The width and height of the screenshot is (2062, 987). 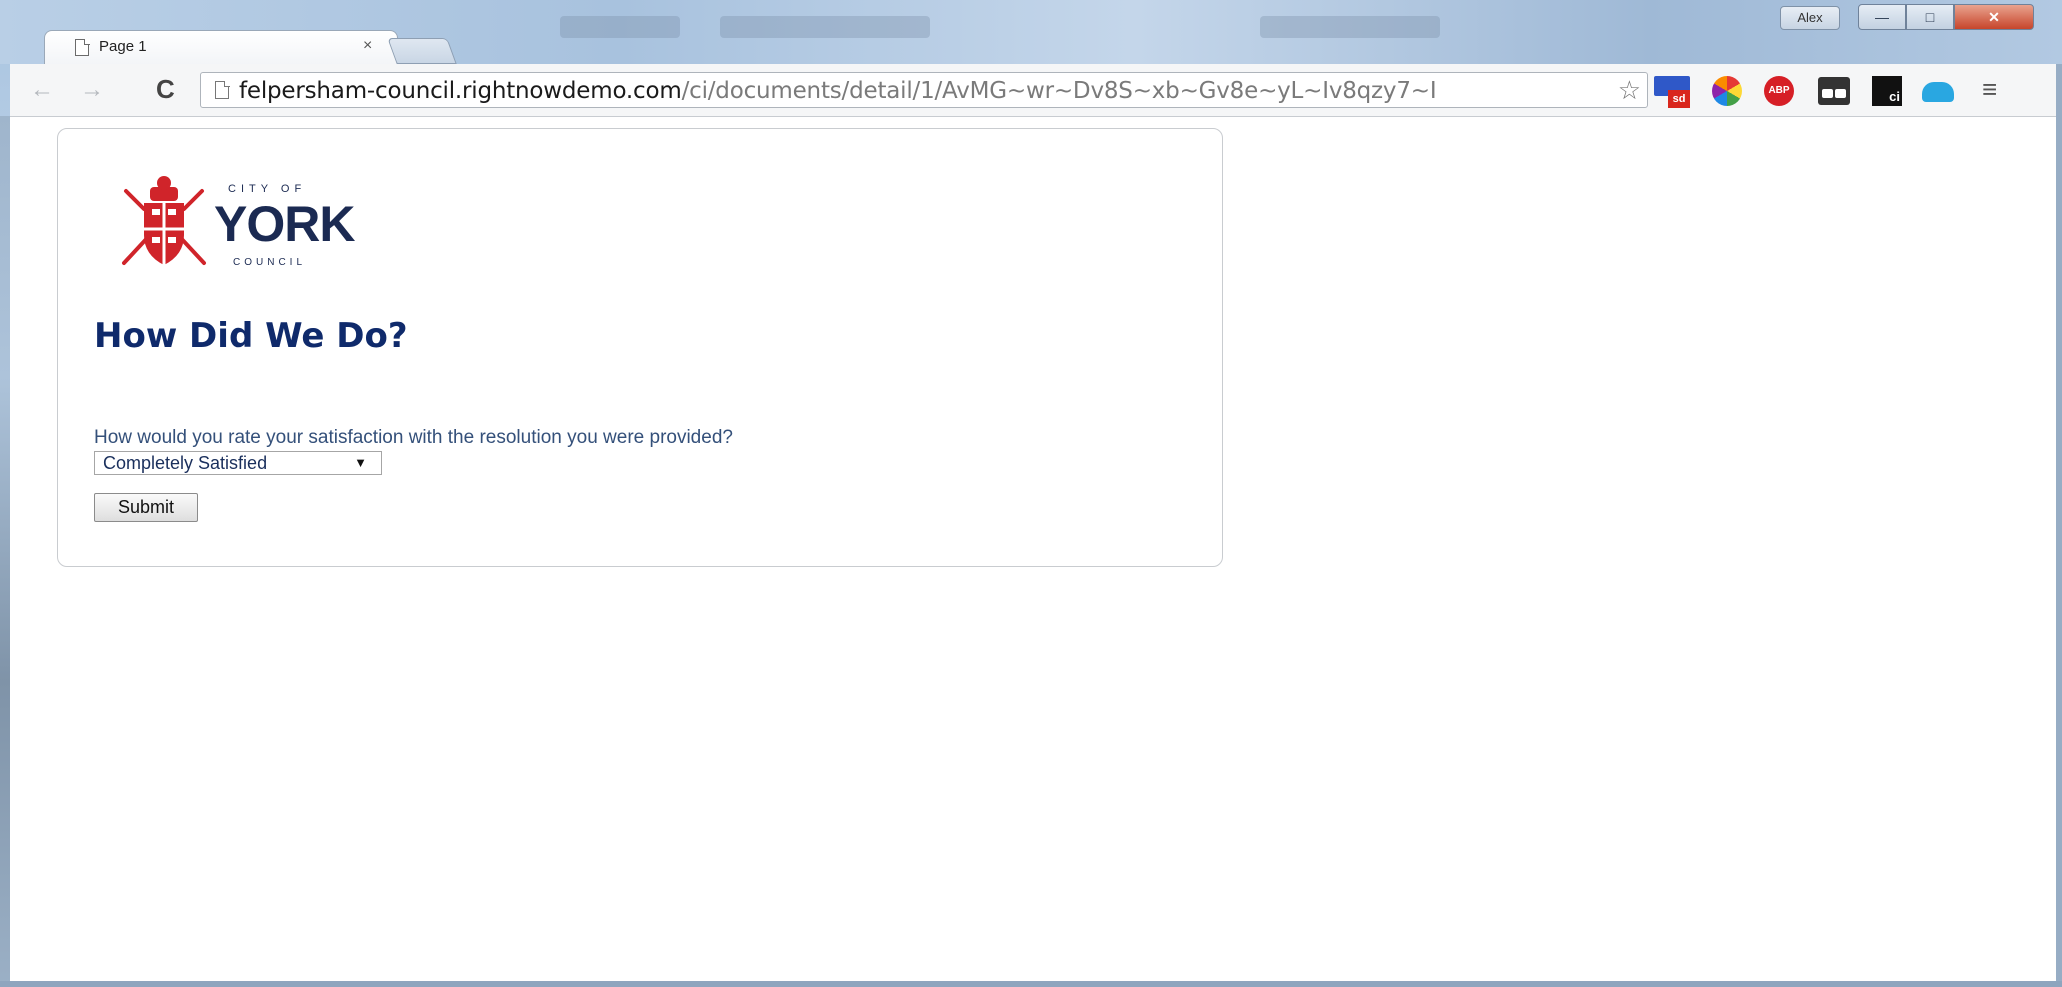 What do you see at coordinates (1779, 91) in the screenshot?
I see `extension-adblock-icon: ABP` at bounding box center [1779, 91].